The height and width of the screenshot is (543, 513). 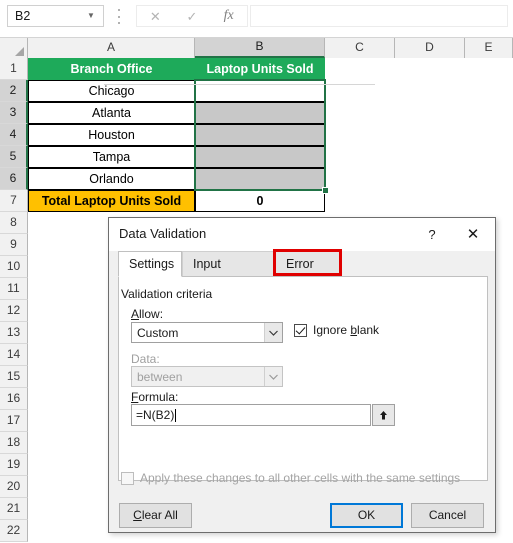 I want to click on row-header-12: 12, so click(x=14, y=311).